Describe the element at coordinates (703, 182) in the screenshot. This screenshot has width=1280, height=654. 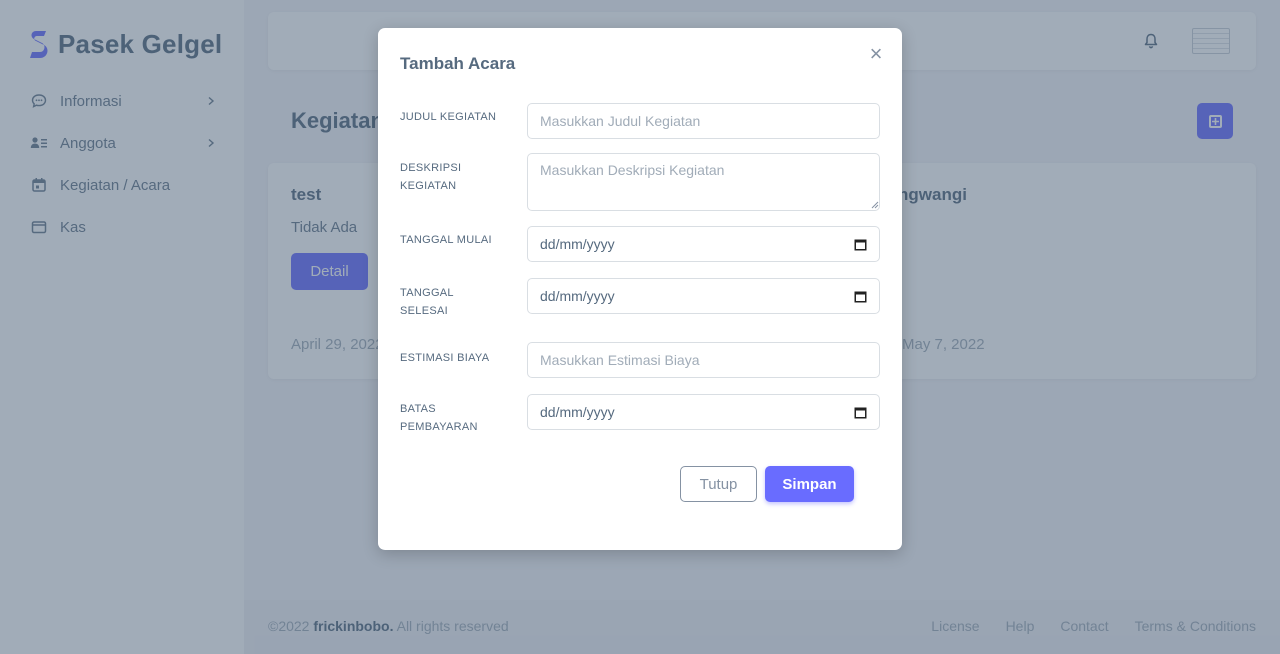
I see `deskripsi-kegiatan-textarea` at that location.